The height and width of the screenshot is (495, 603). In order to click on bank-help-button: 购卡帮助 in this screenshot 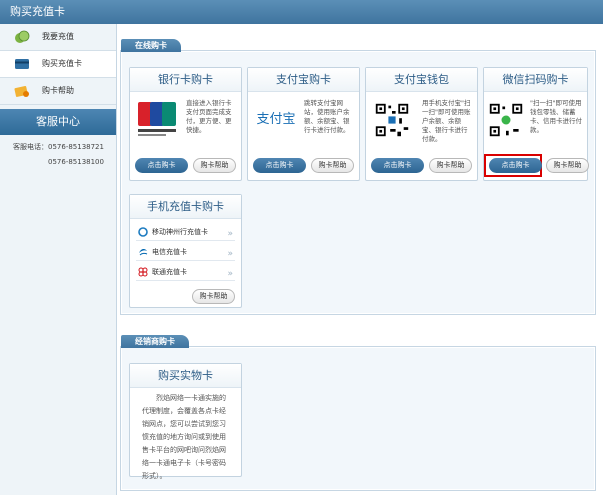, I will do `click(214, 165)`.